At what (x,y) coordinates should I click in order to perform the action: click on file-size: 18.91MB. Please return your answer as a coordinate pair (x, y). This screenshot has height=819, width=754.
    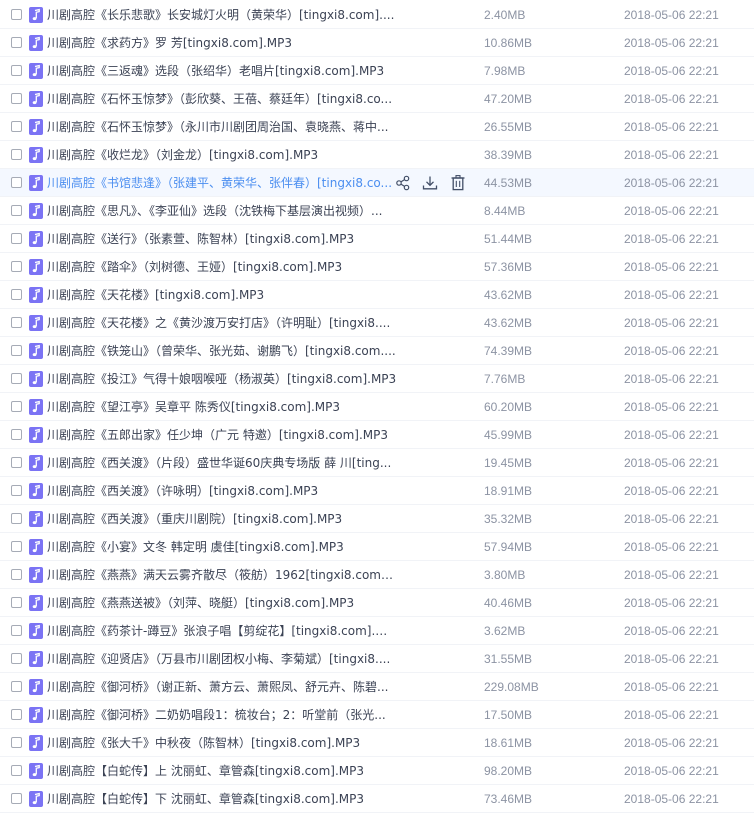
    Looking at the image, I should click on (508, 491).